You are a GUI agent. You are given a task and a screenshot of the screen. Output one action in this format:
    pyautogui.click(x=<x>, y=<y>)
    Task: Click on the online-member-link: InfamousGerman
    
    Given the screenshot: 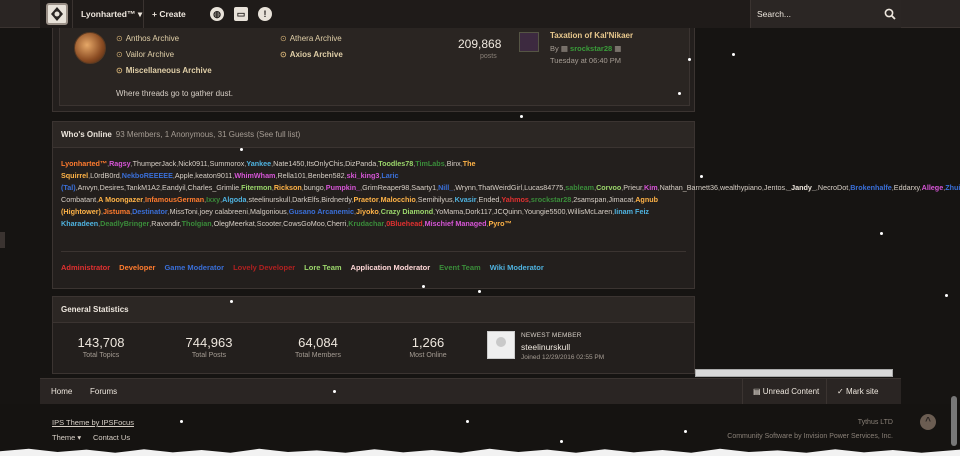 What is the action you would take?
    pyautogui.click(x=174, y=199)
    